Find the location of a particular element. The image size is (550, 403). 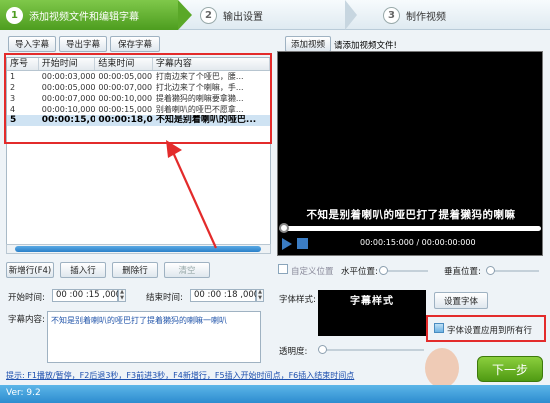

start-time-input: 00 :00 :15 ,000 is located at coordinates (86, 295).